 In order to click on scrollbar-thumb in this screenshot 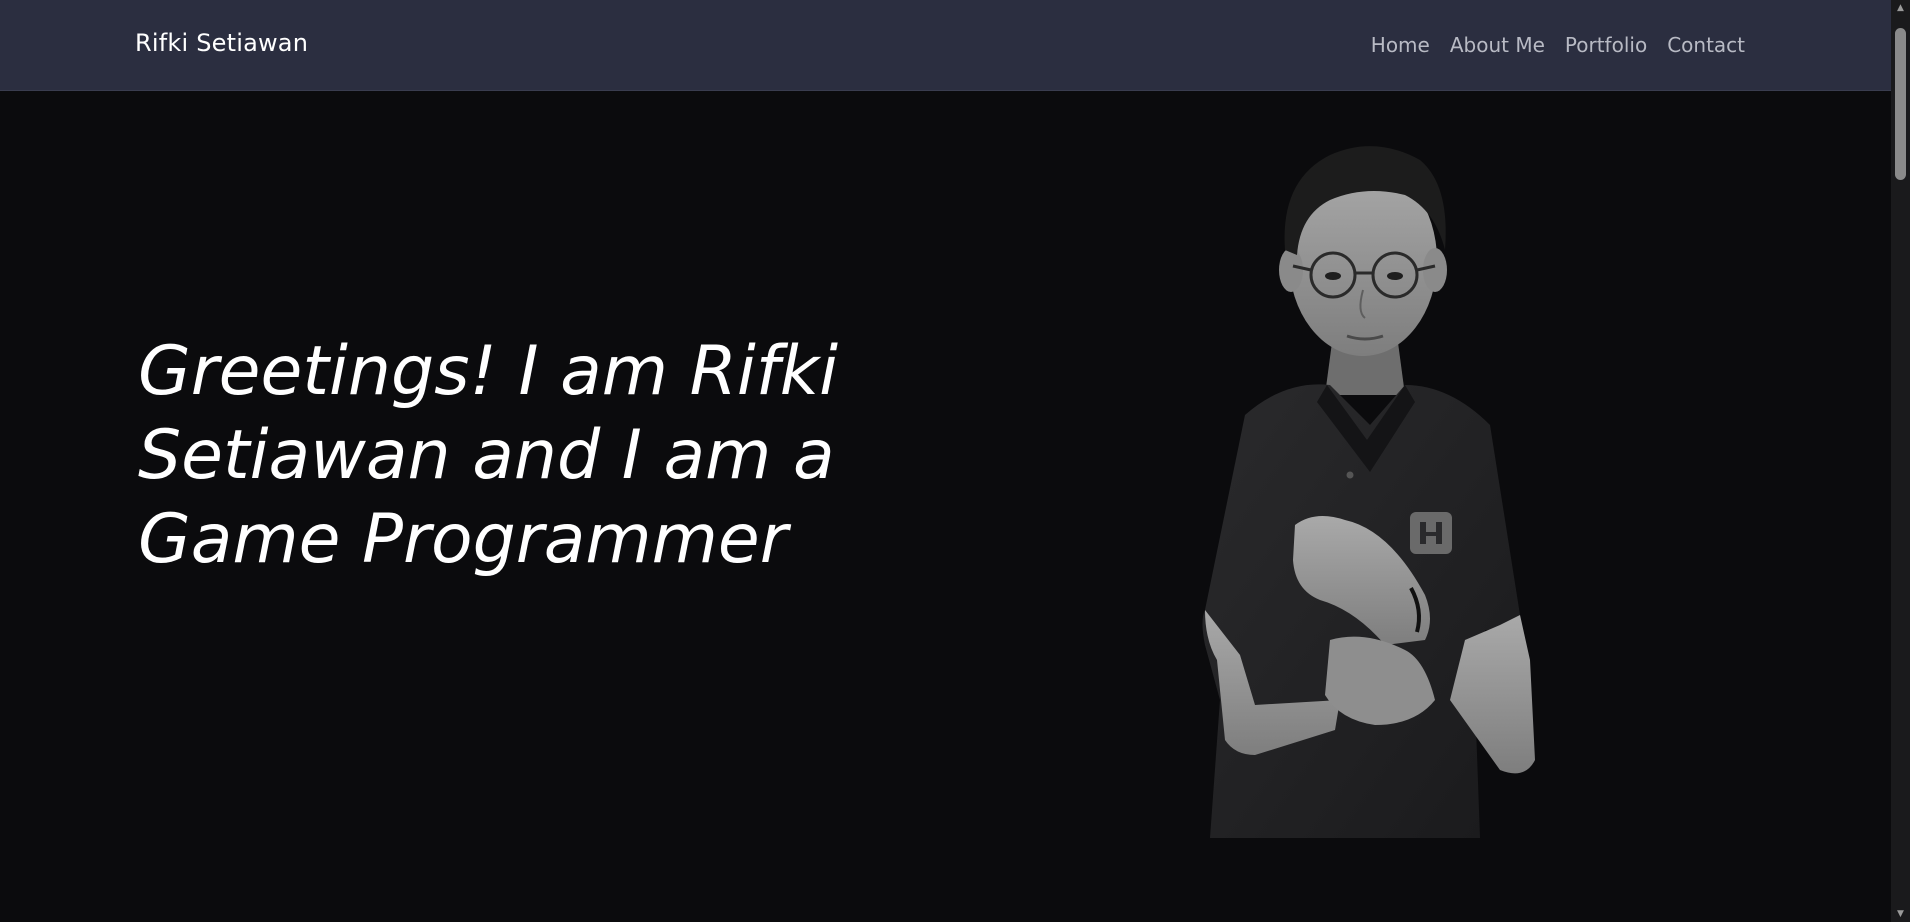, I will do `click(1900, 104)`.